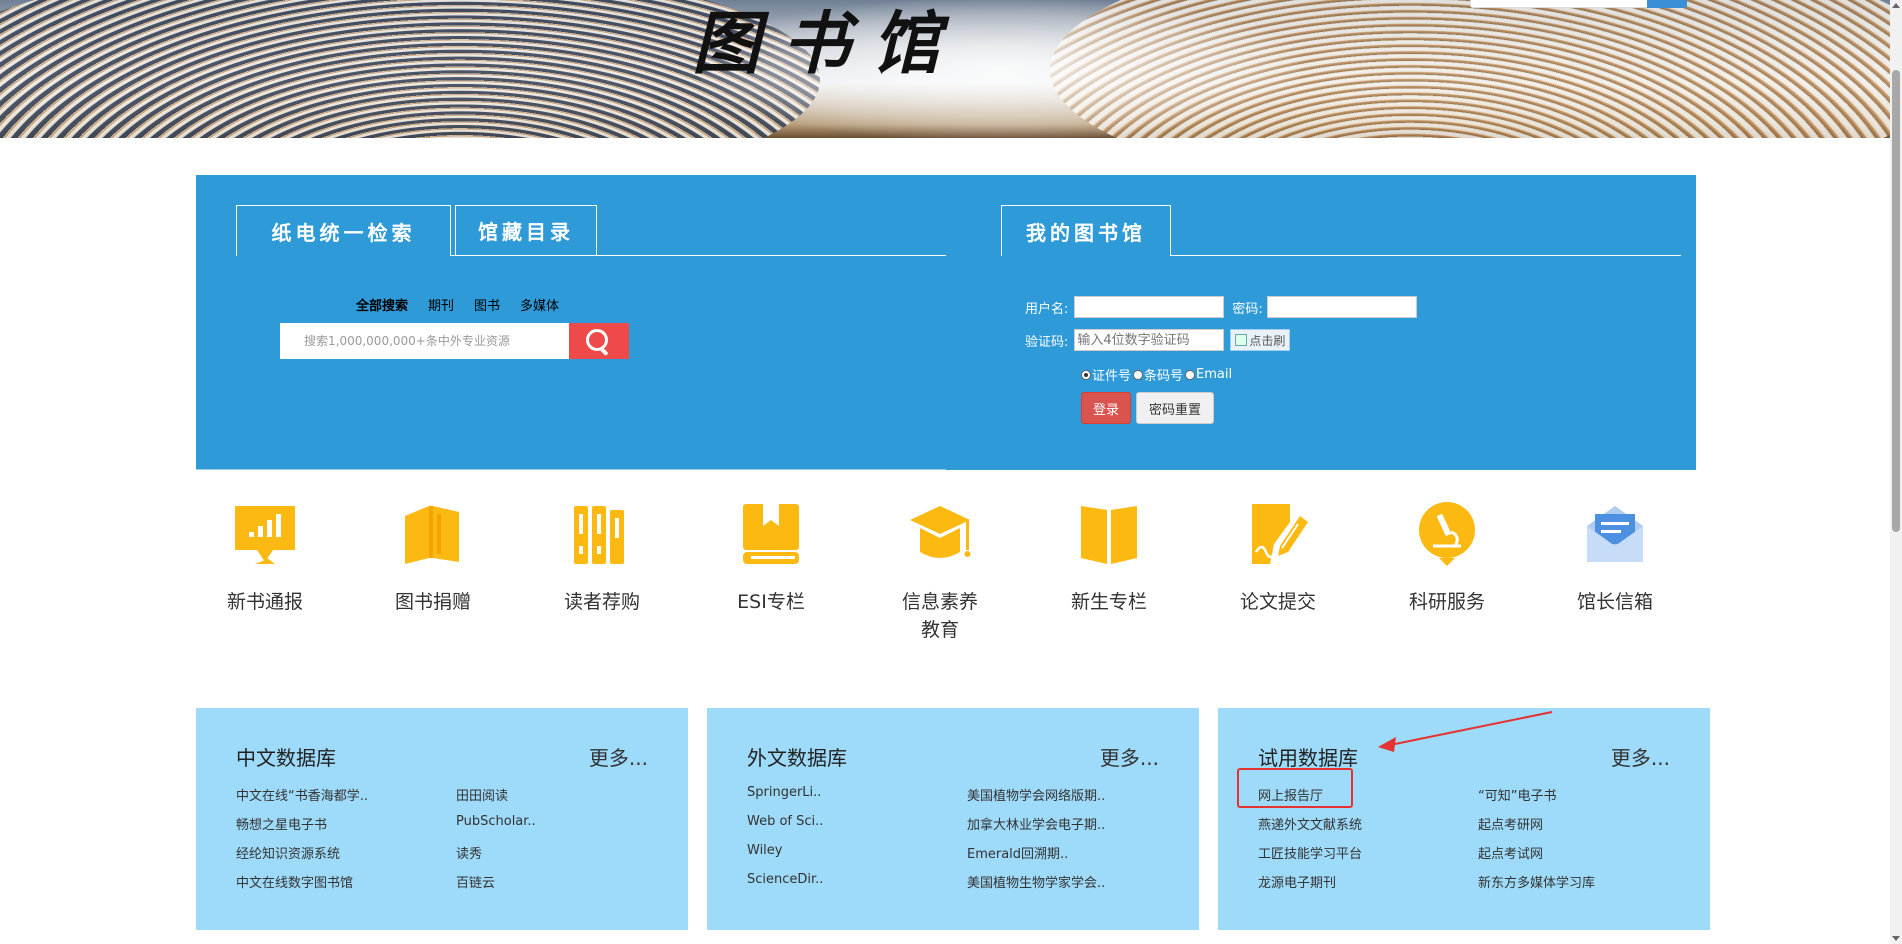 The height and width of the screenshot is (944, 1902). Describe the element at coordinates (425, 341) in the screenshot. I see `search-input` at that location.